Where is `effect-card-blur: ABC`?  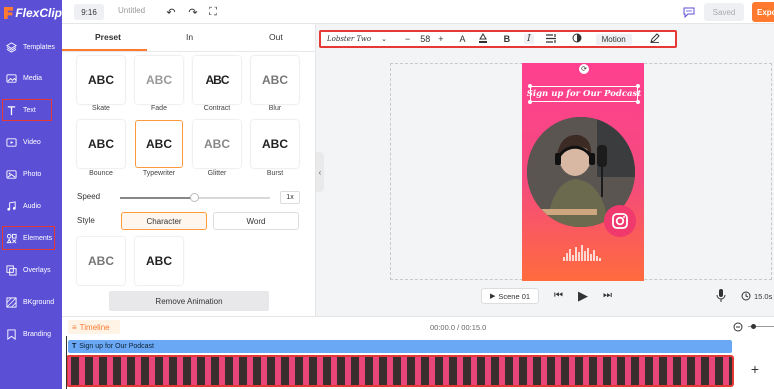
effect-card-blur: ABC is located at coordinates (275, 80).